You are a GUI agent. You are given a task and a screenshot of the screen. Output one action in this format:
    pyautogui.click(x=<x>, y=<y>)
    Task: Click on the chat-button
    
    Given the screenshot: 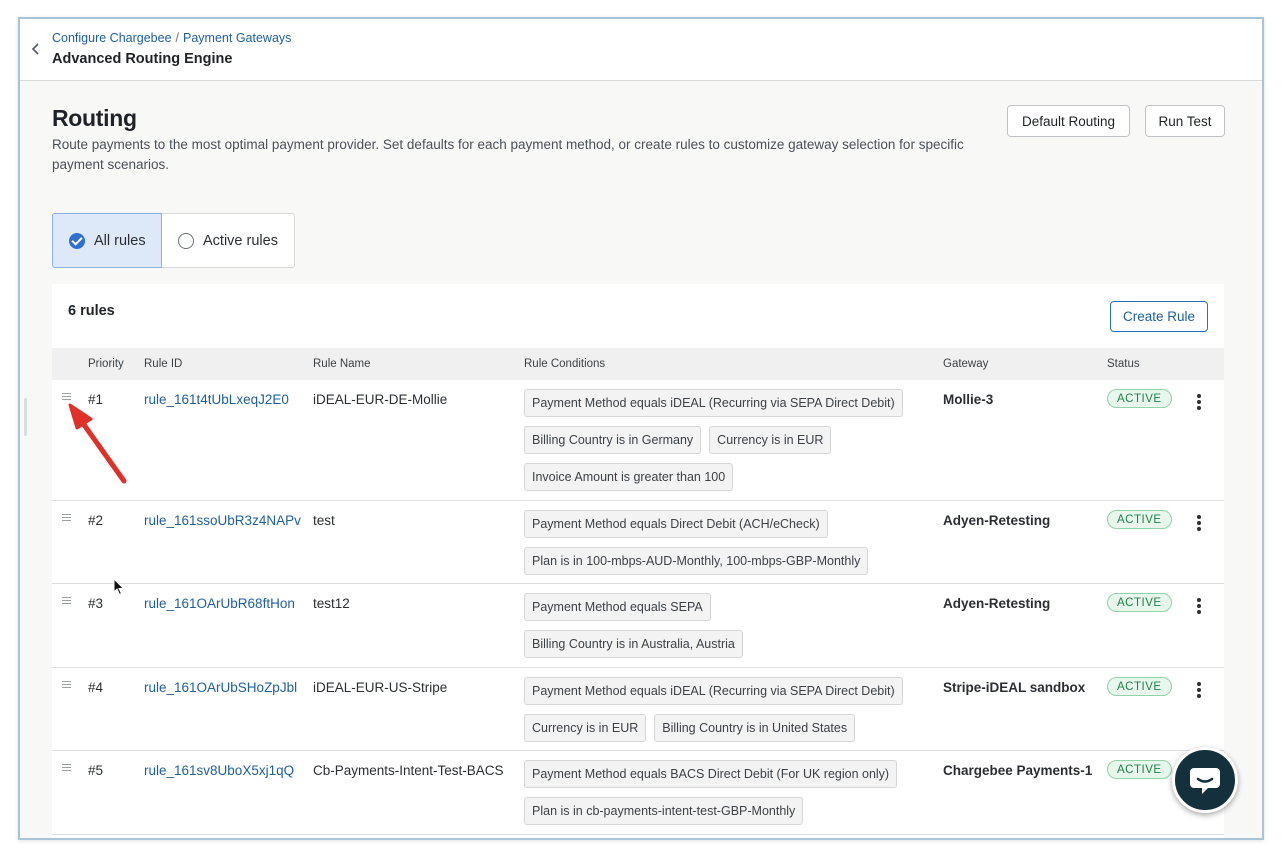 What is the action you would take?
    pyautogui.click(x=1205, y=780)
    